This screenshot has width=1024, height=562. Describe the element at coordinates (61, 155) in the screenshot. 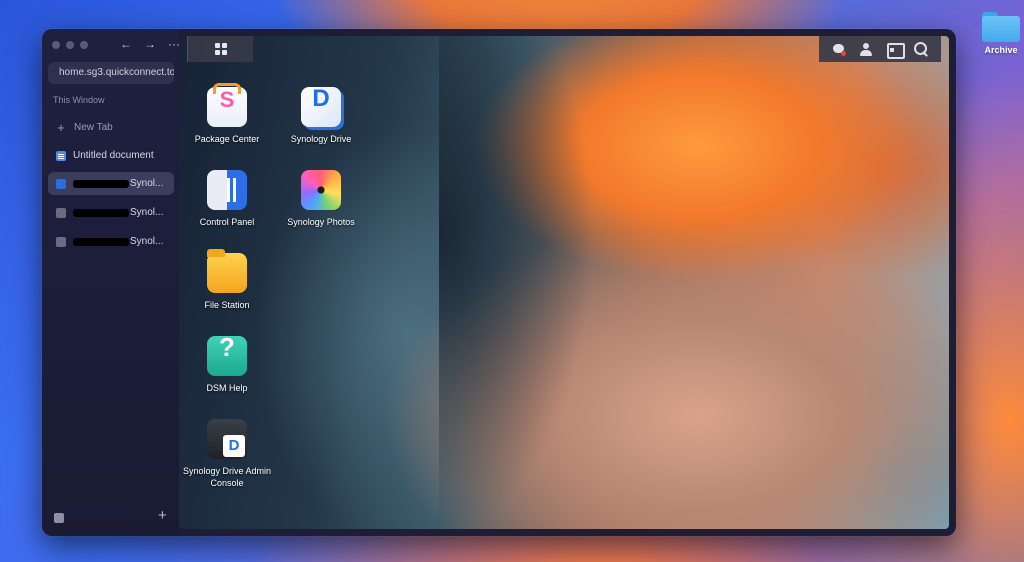

I see `document-icon` at that location.